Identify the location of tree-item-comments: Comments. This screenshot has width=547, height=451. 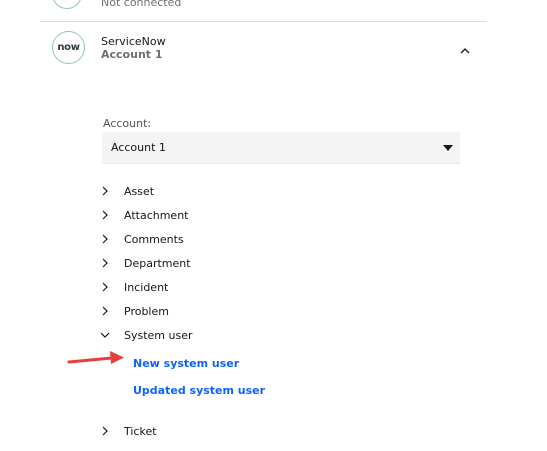
(200, 240).